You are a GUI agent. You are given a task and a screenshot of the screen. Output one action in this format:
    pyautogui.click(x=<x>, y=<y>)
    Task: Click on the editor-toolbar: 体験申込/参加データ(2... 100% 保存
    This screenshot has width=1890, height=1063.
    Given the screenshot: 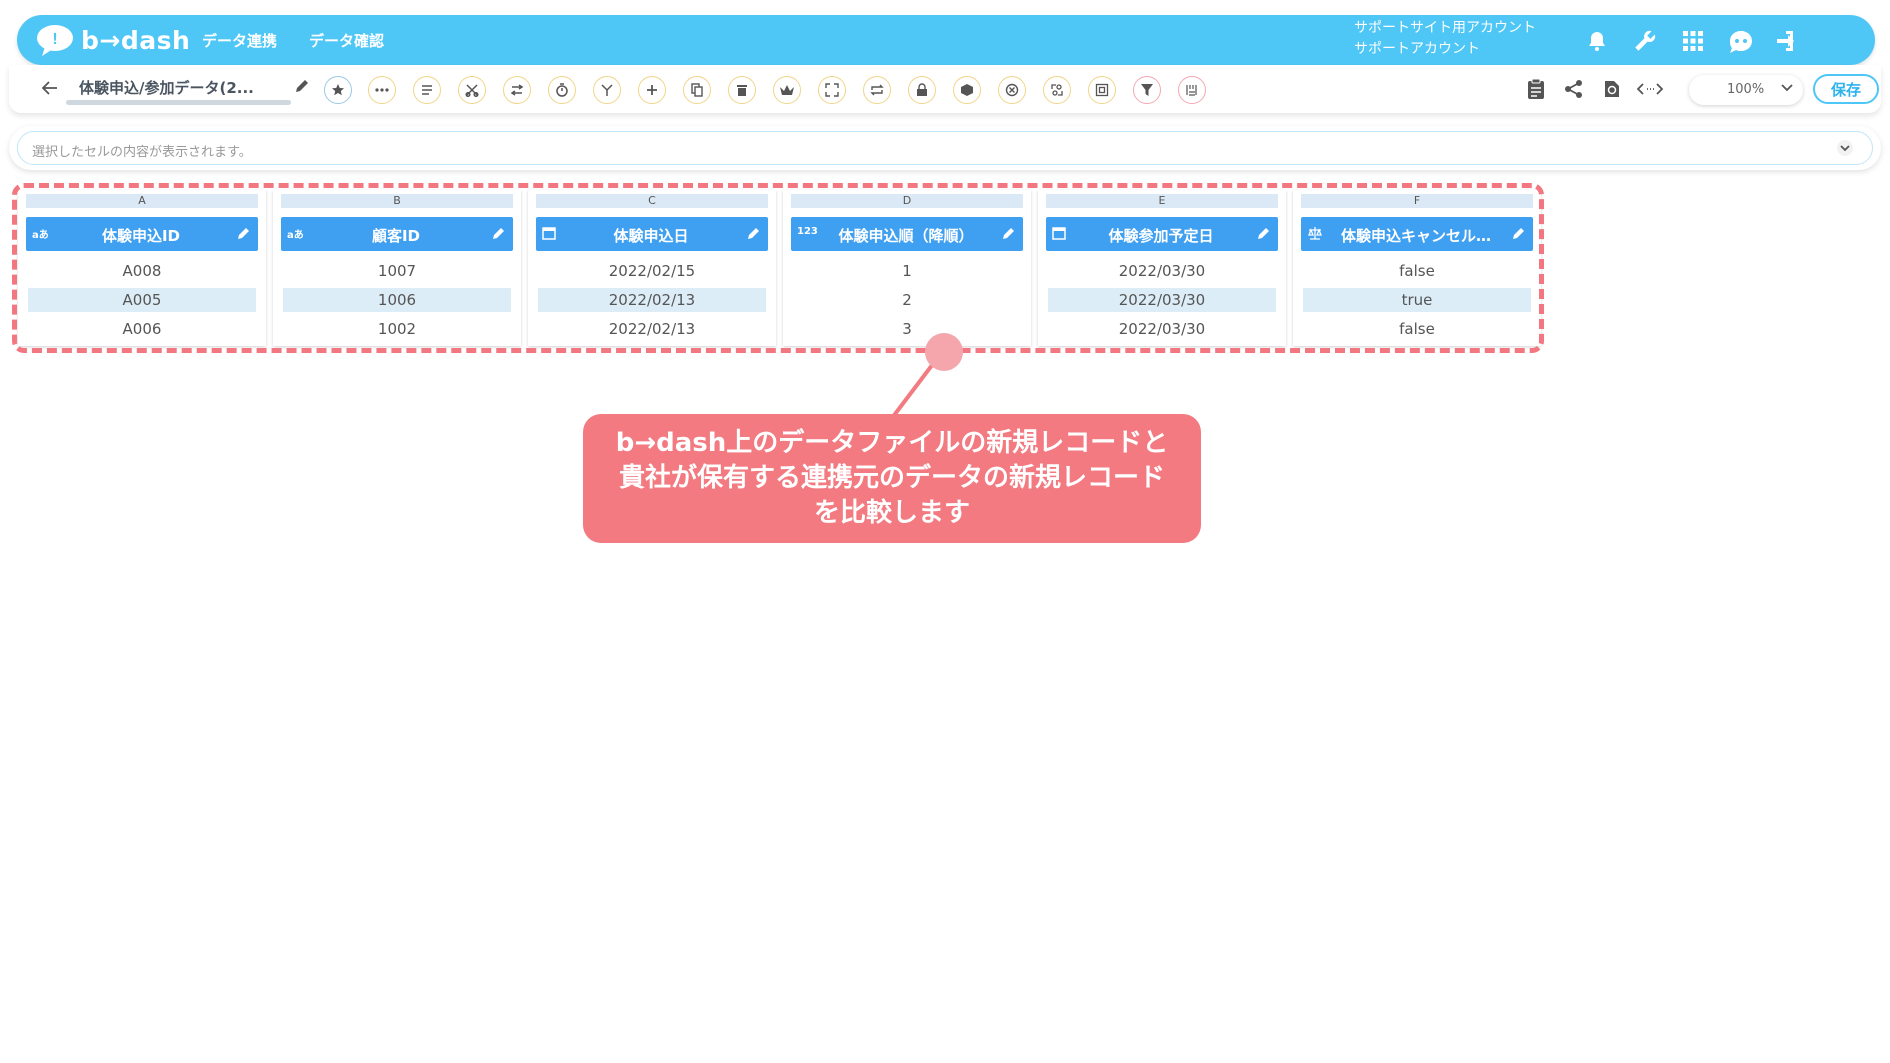 What is the action you would take?
    pyautogui.click(x=945, y=89)
    